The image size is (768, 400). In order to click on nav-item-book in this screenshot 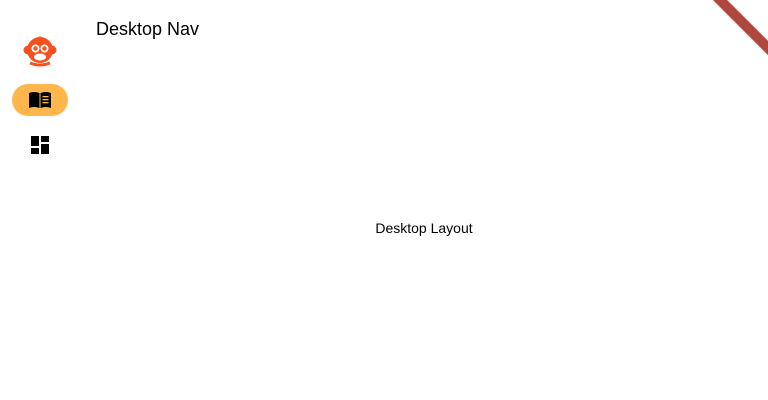, I will do `click(40, 100)`.